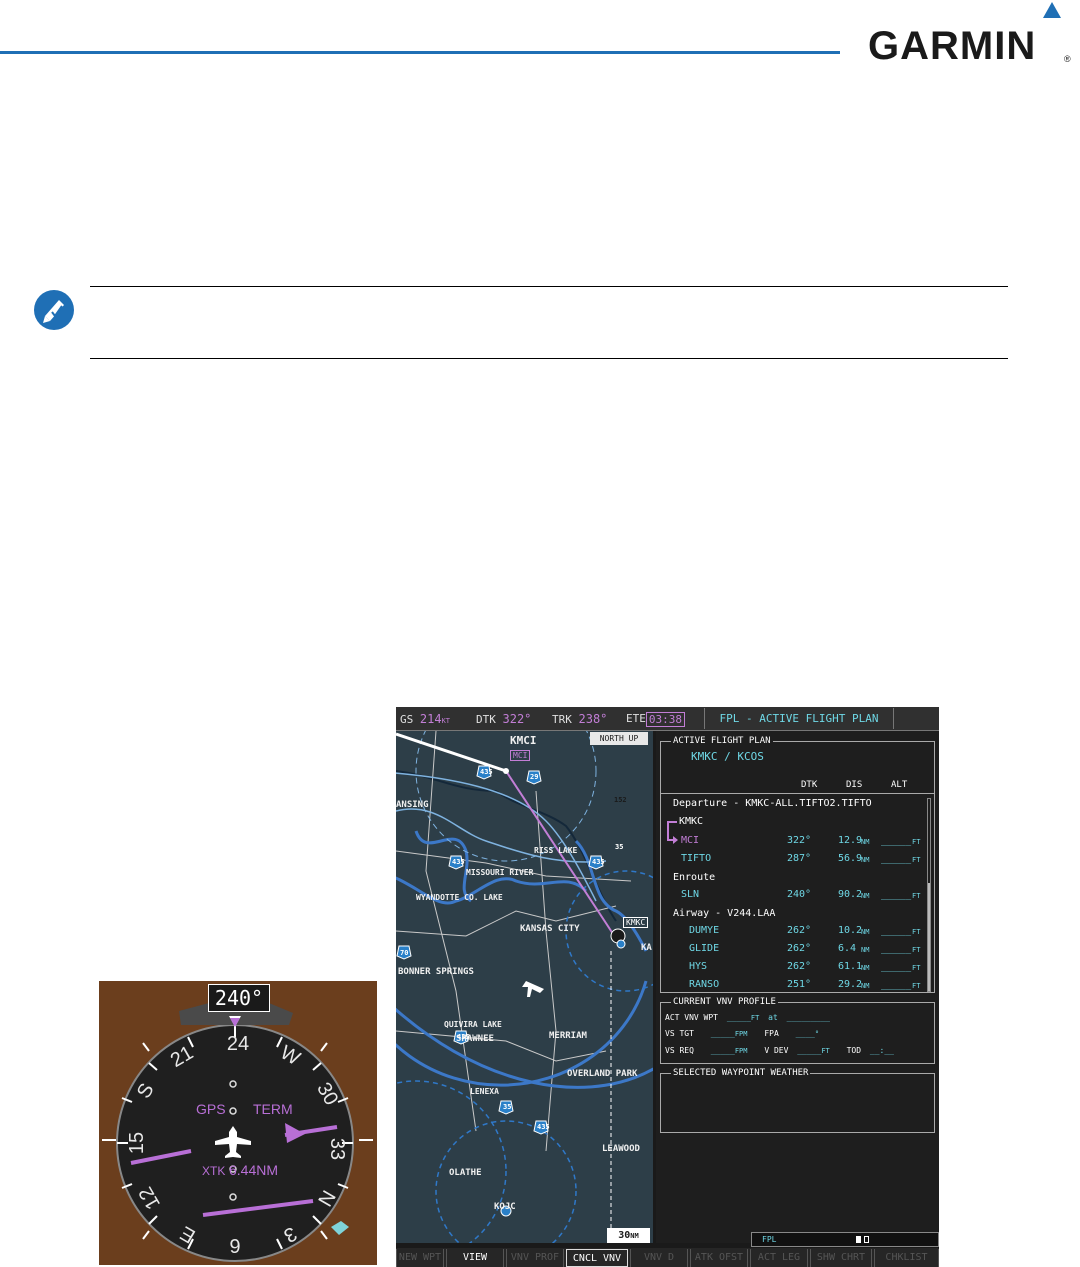 This screenshot has height=1267, width=1080. What do you see at coordinates (772, 803) in the screenshot?
I see `departure-label: Departure - KMKC-ALL.TIFTO2.TIFTO` at bounding box center [772, 803].